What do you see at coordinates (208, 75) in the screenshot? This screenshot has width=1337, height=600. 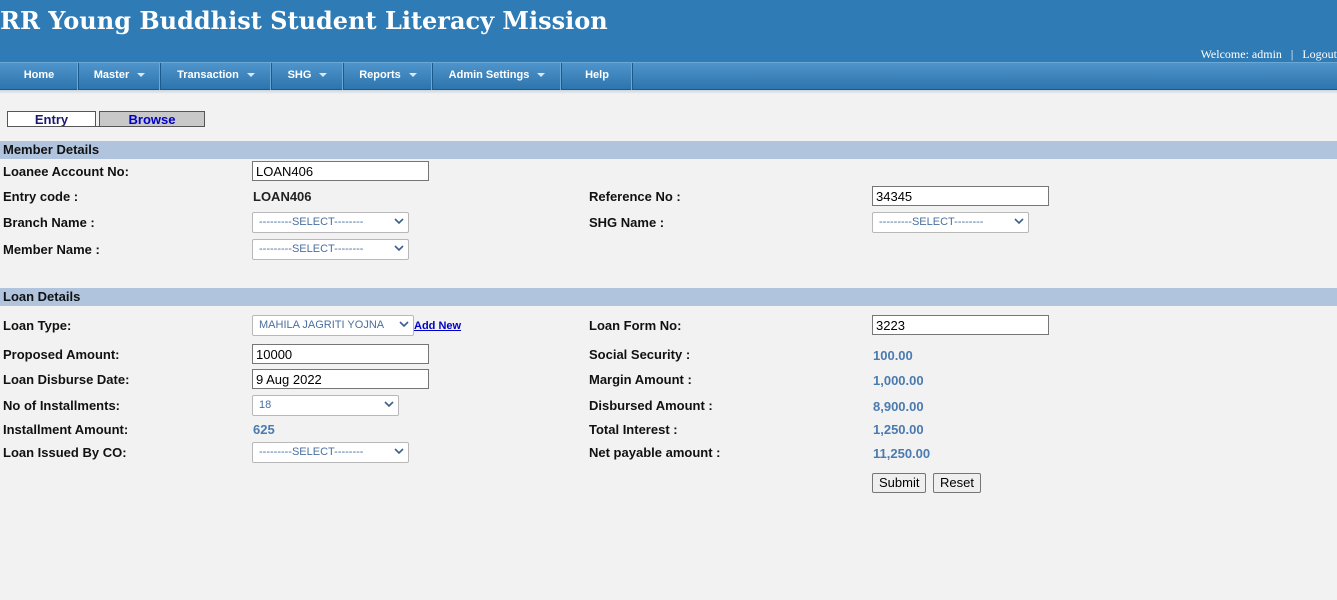 I see `nav-transaction-label: Transaction` at bounding box center [208, 75].